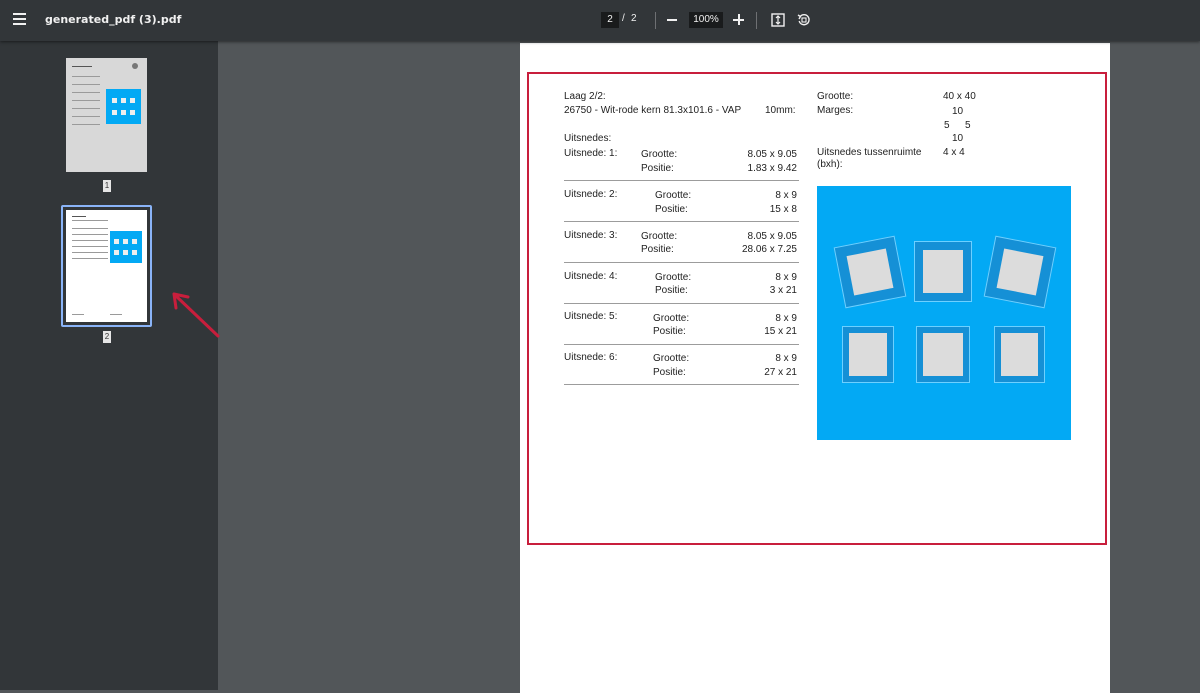  What do you see at coordinates (772, 168) in the screenshot?
I see `cutout-position-value: 1.83 x 9.42` at bounding box center [772, 168].